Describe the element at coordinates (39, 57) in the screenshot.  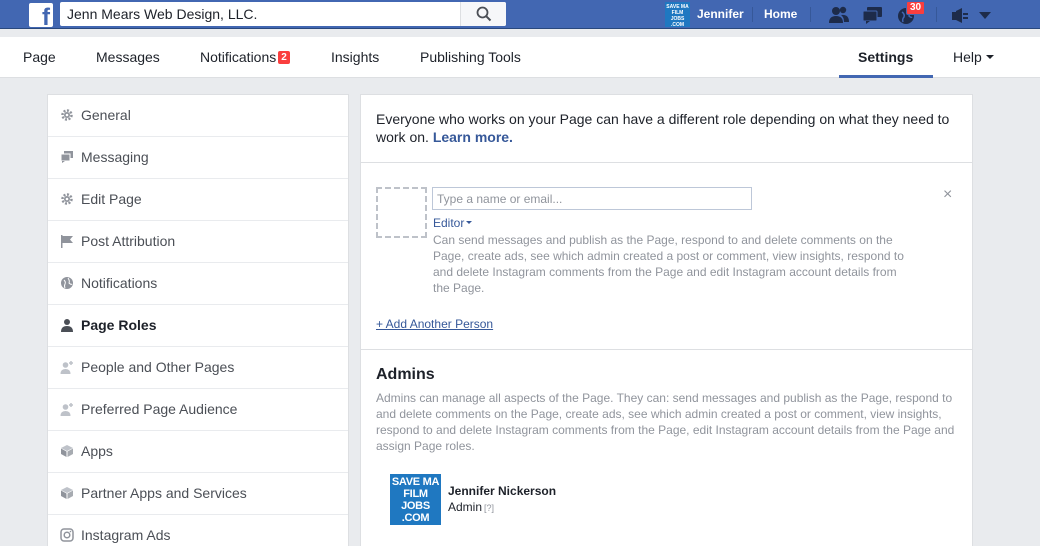
I see `tab-page: Page` at that location.